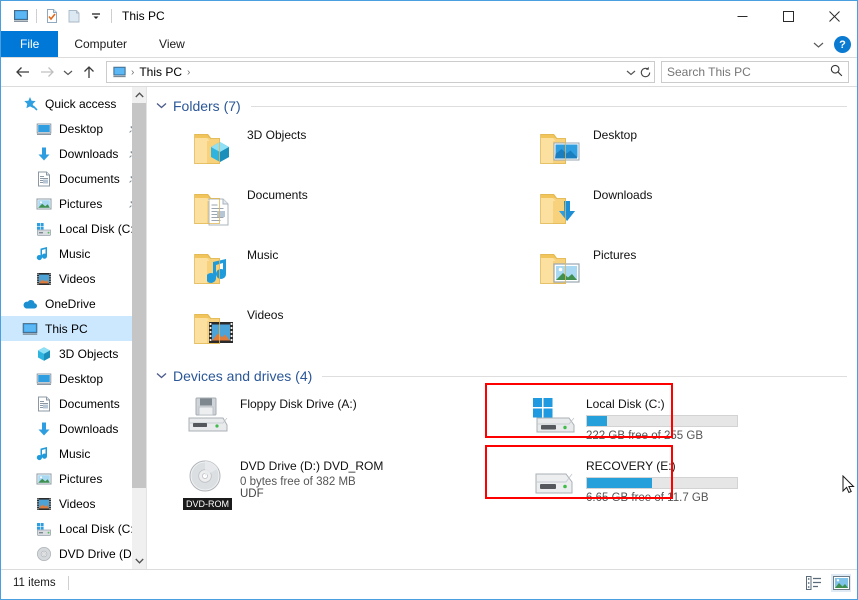 This screenshot has height=600, width=858. What do you see at coordinates (834, 16) in the screenshot?
I see `close-button` at bounding box center [834, 16].